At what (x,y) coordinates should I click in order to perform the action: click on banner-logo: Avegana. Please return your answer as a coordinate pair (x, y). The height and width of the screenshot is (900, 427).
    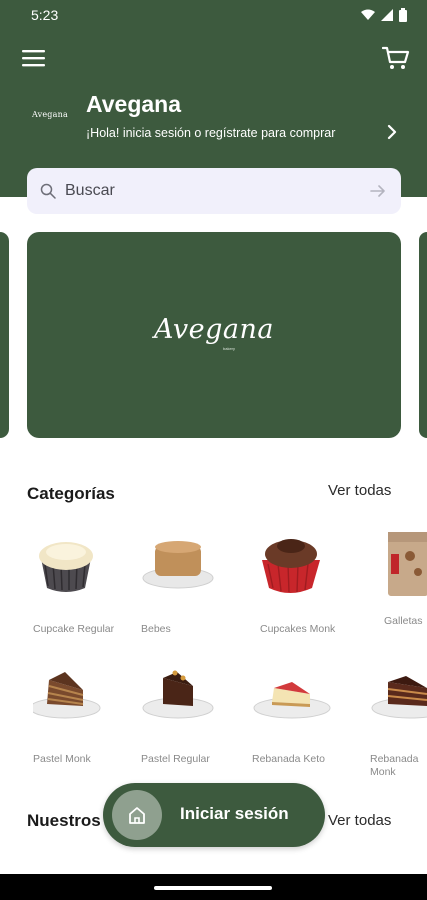
    Looking at the image, I should click on (213, 329).